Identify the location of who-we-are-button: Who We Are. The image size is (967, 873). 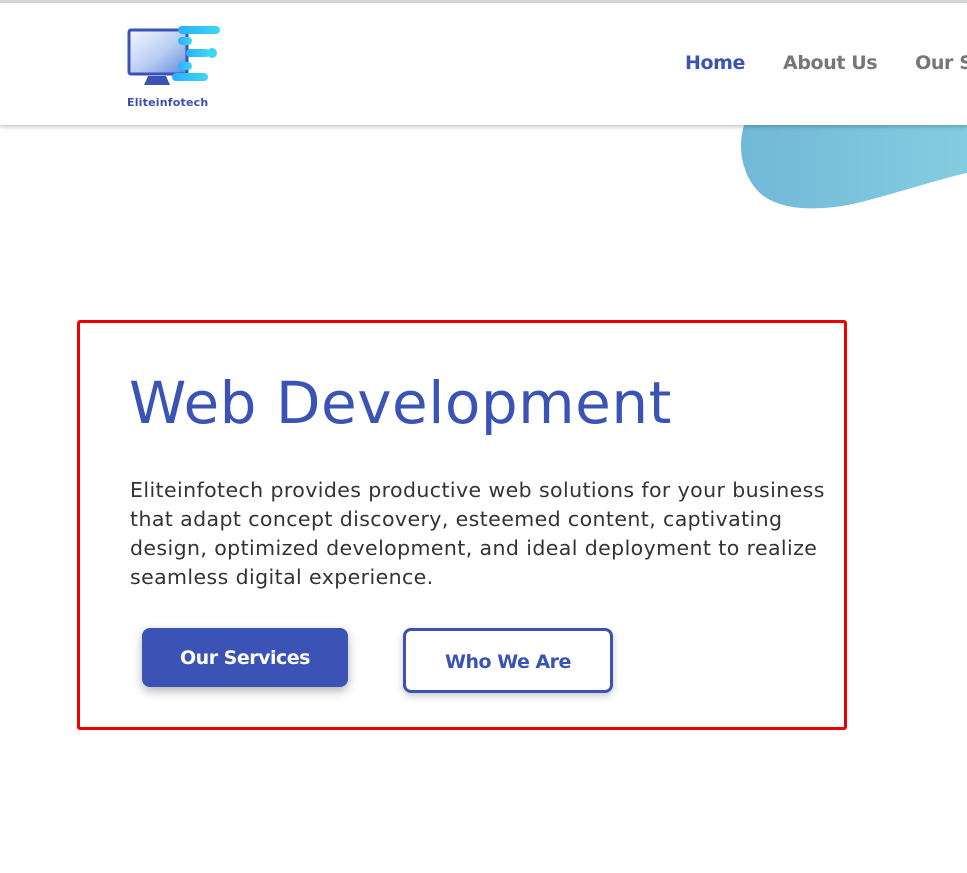
(508, 660).